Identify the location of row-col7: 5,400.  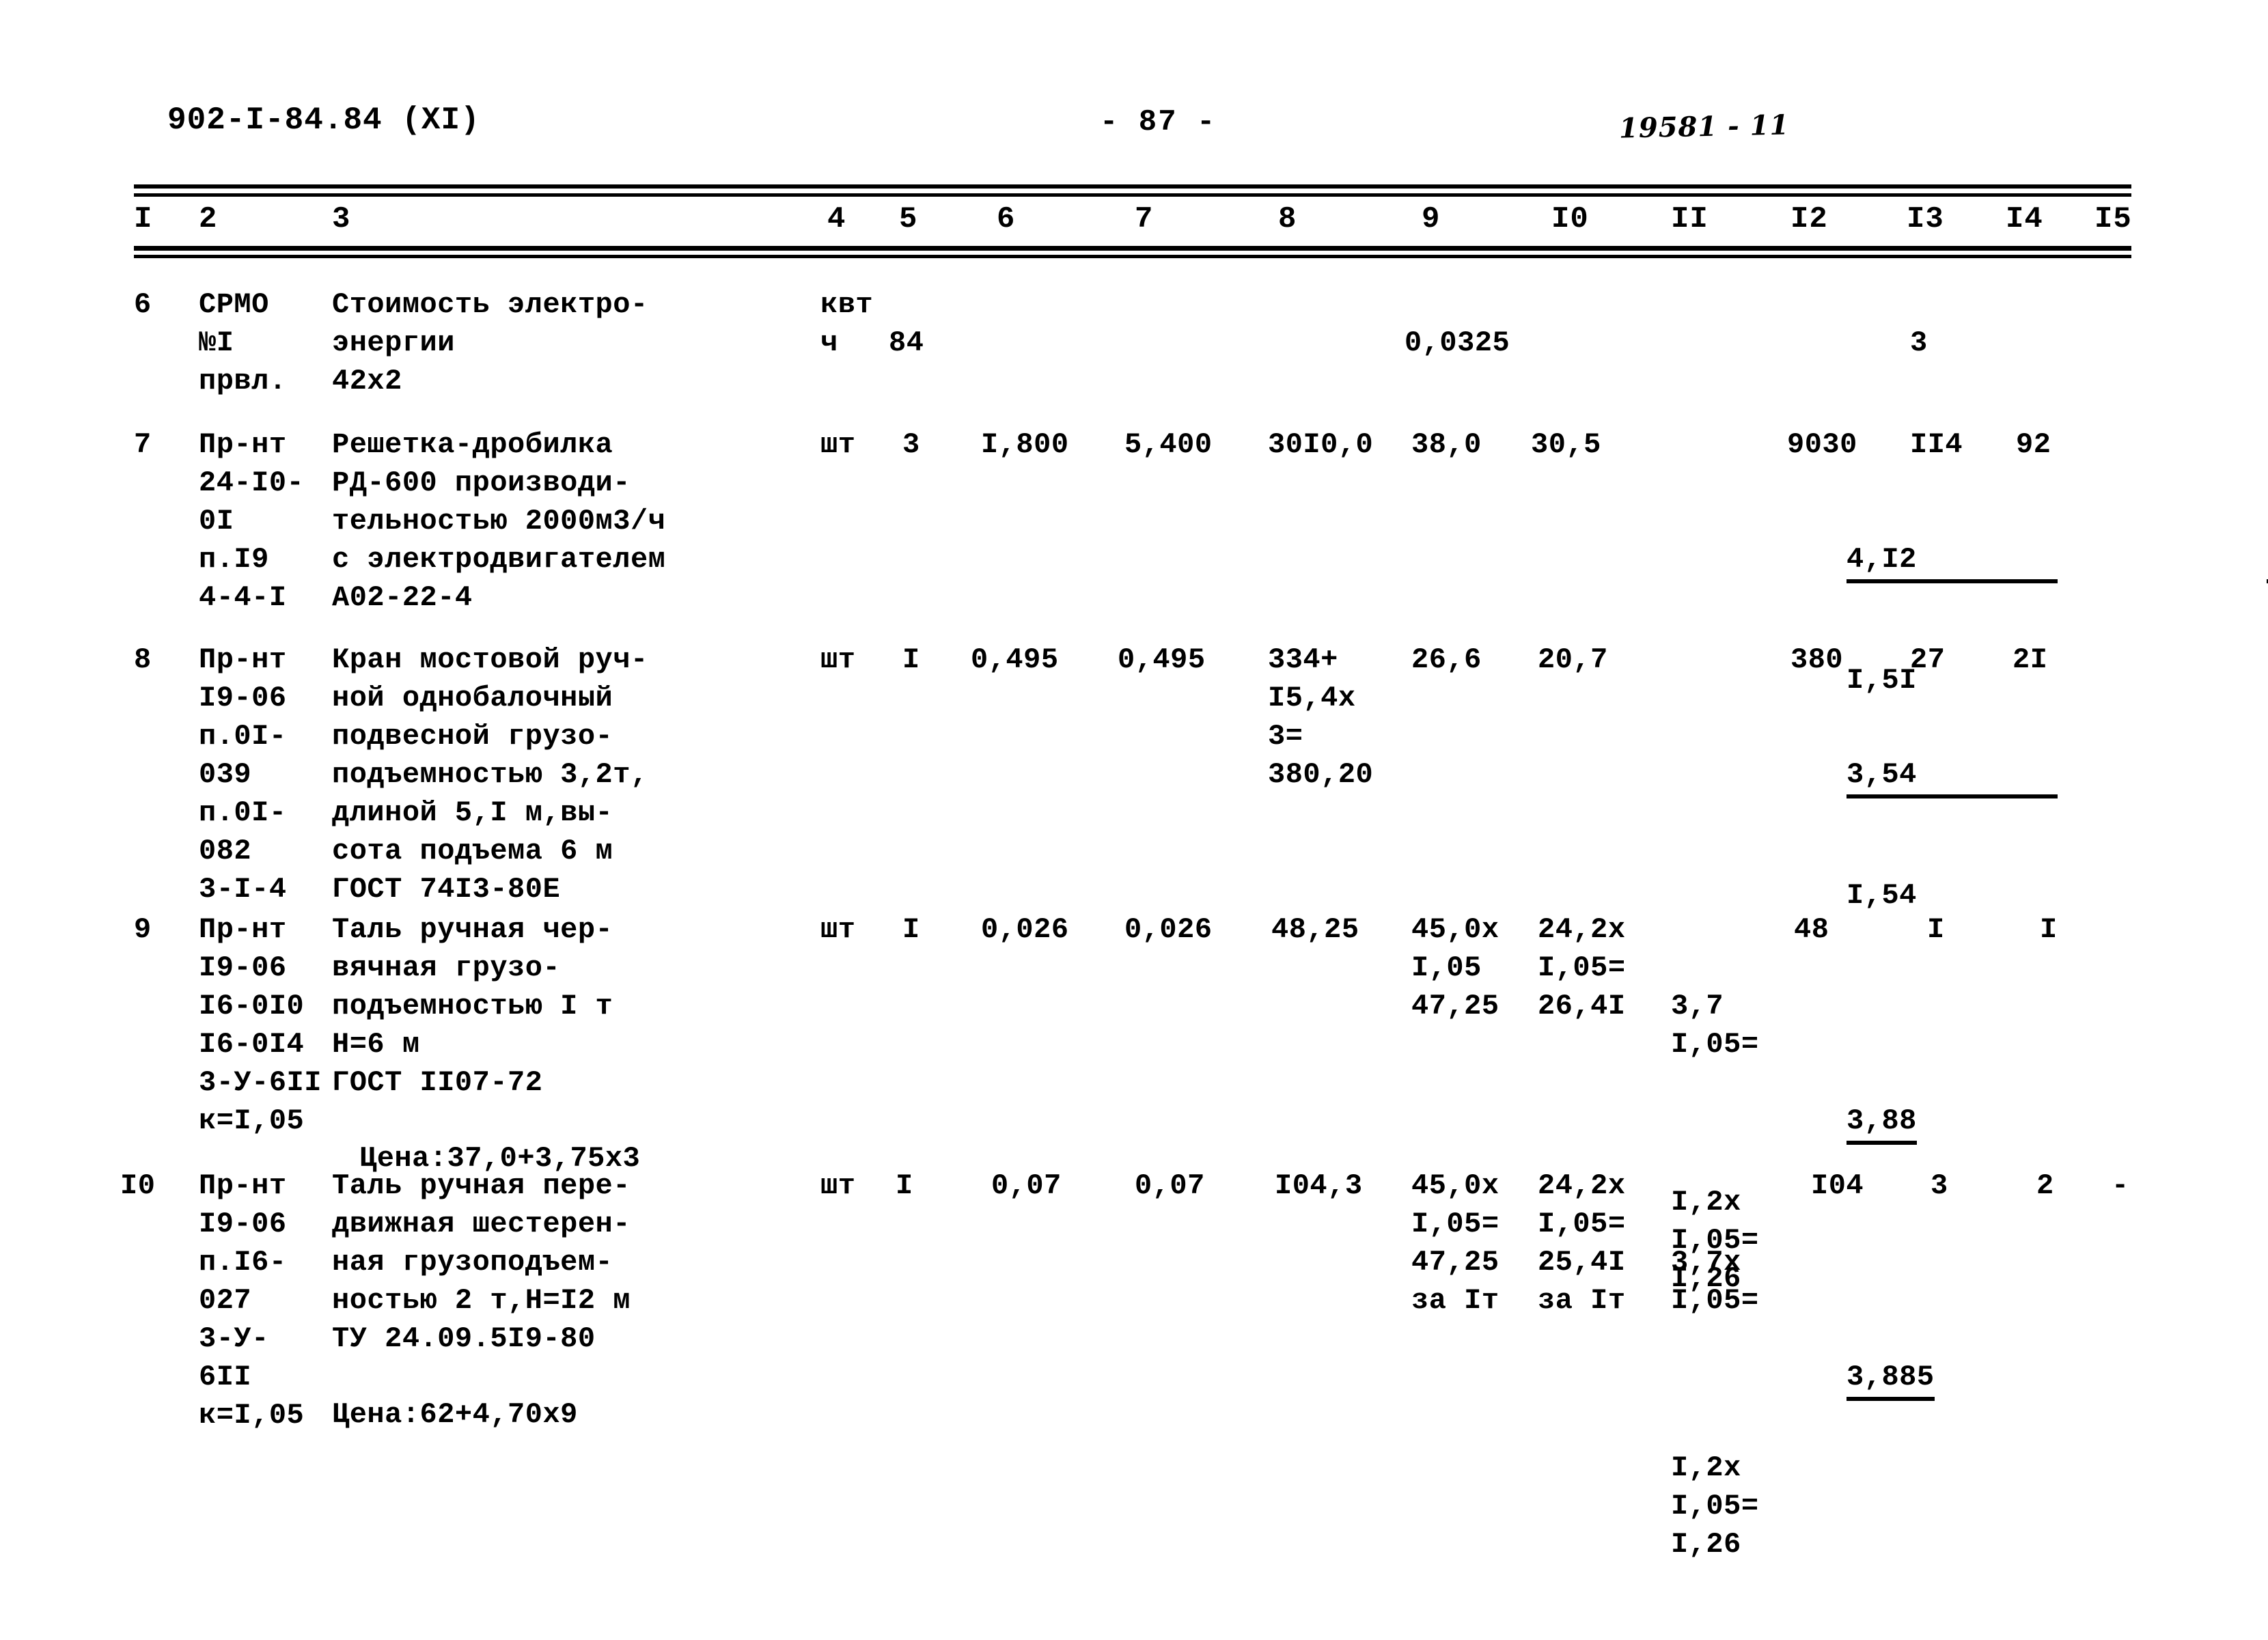
(1168, 444).